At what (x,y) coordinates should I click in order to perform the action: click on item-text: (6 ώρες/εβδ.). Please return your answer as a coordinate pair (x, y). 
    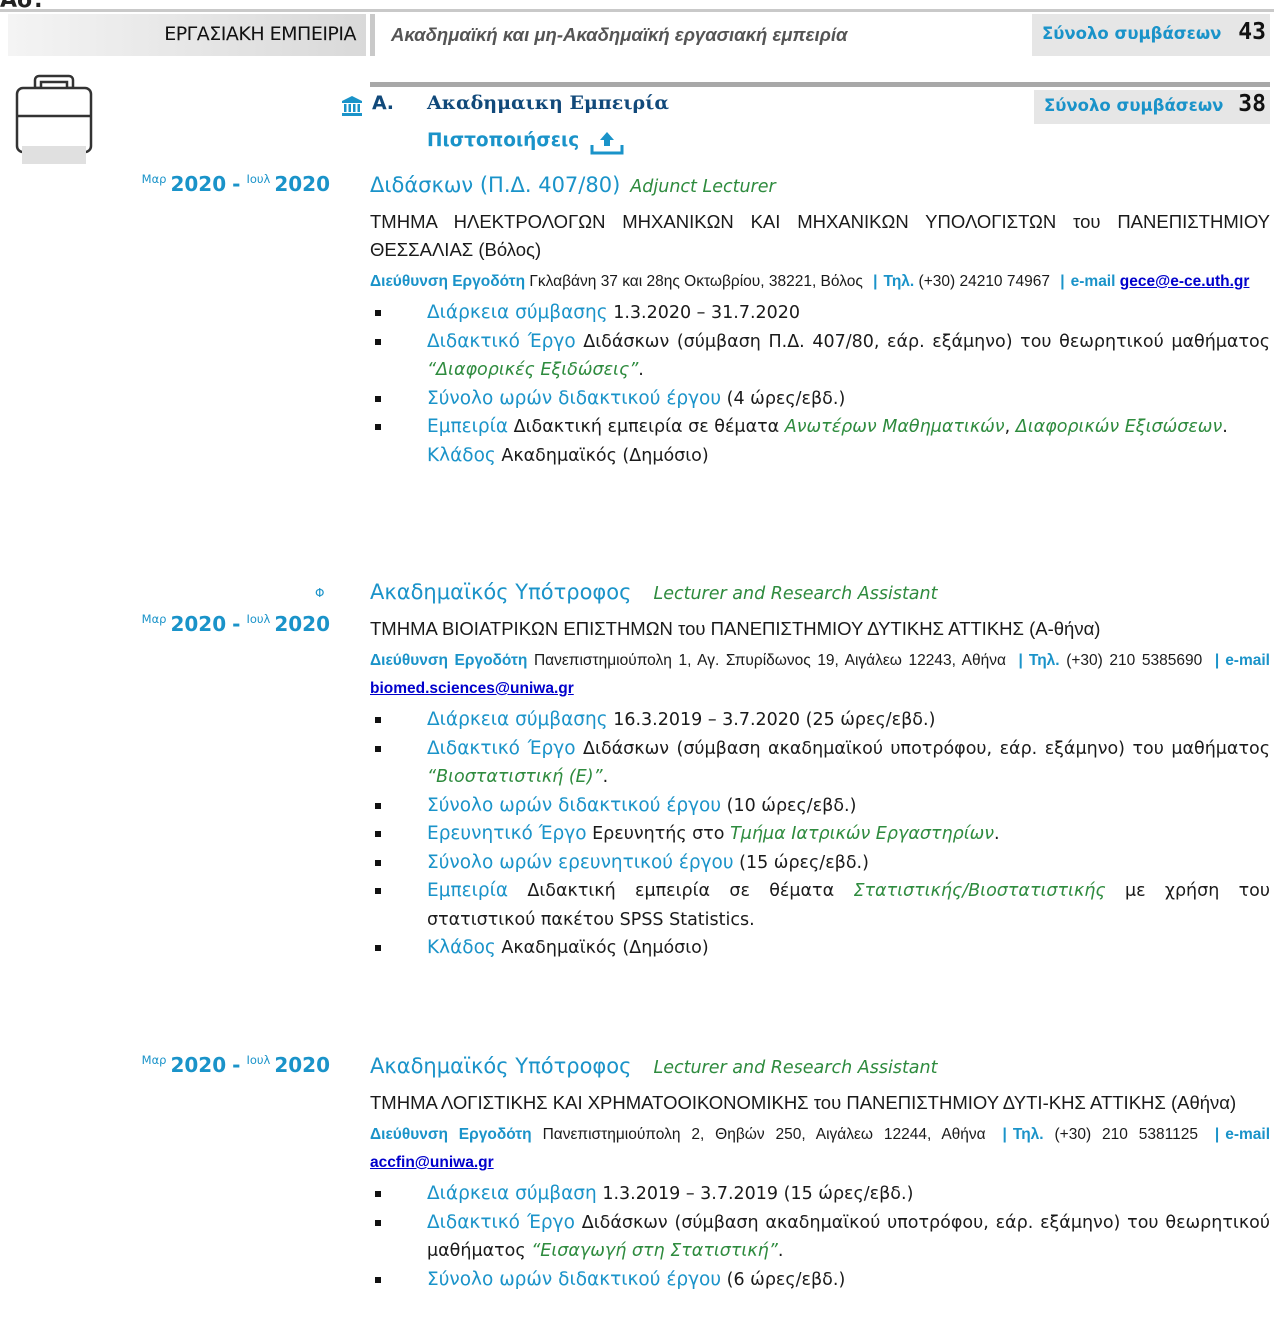
    Looking at the image, I should click on (786, 1279).